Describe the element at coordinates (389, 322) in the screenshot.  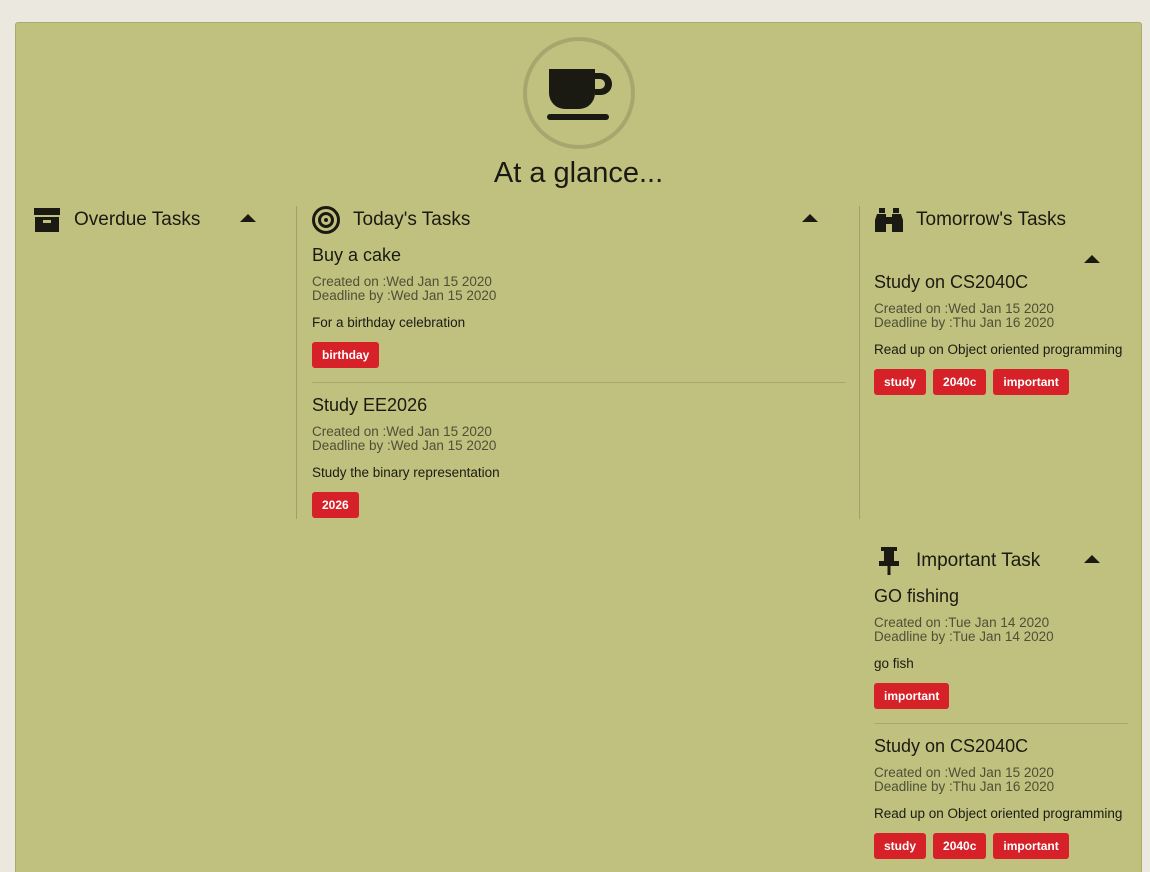
I see `task-description: For a birthday celebration` at that location.